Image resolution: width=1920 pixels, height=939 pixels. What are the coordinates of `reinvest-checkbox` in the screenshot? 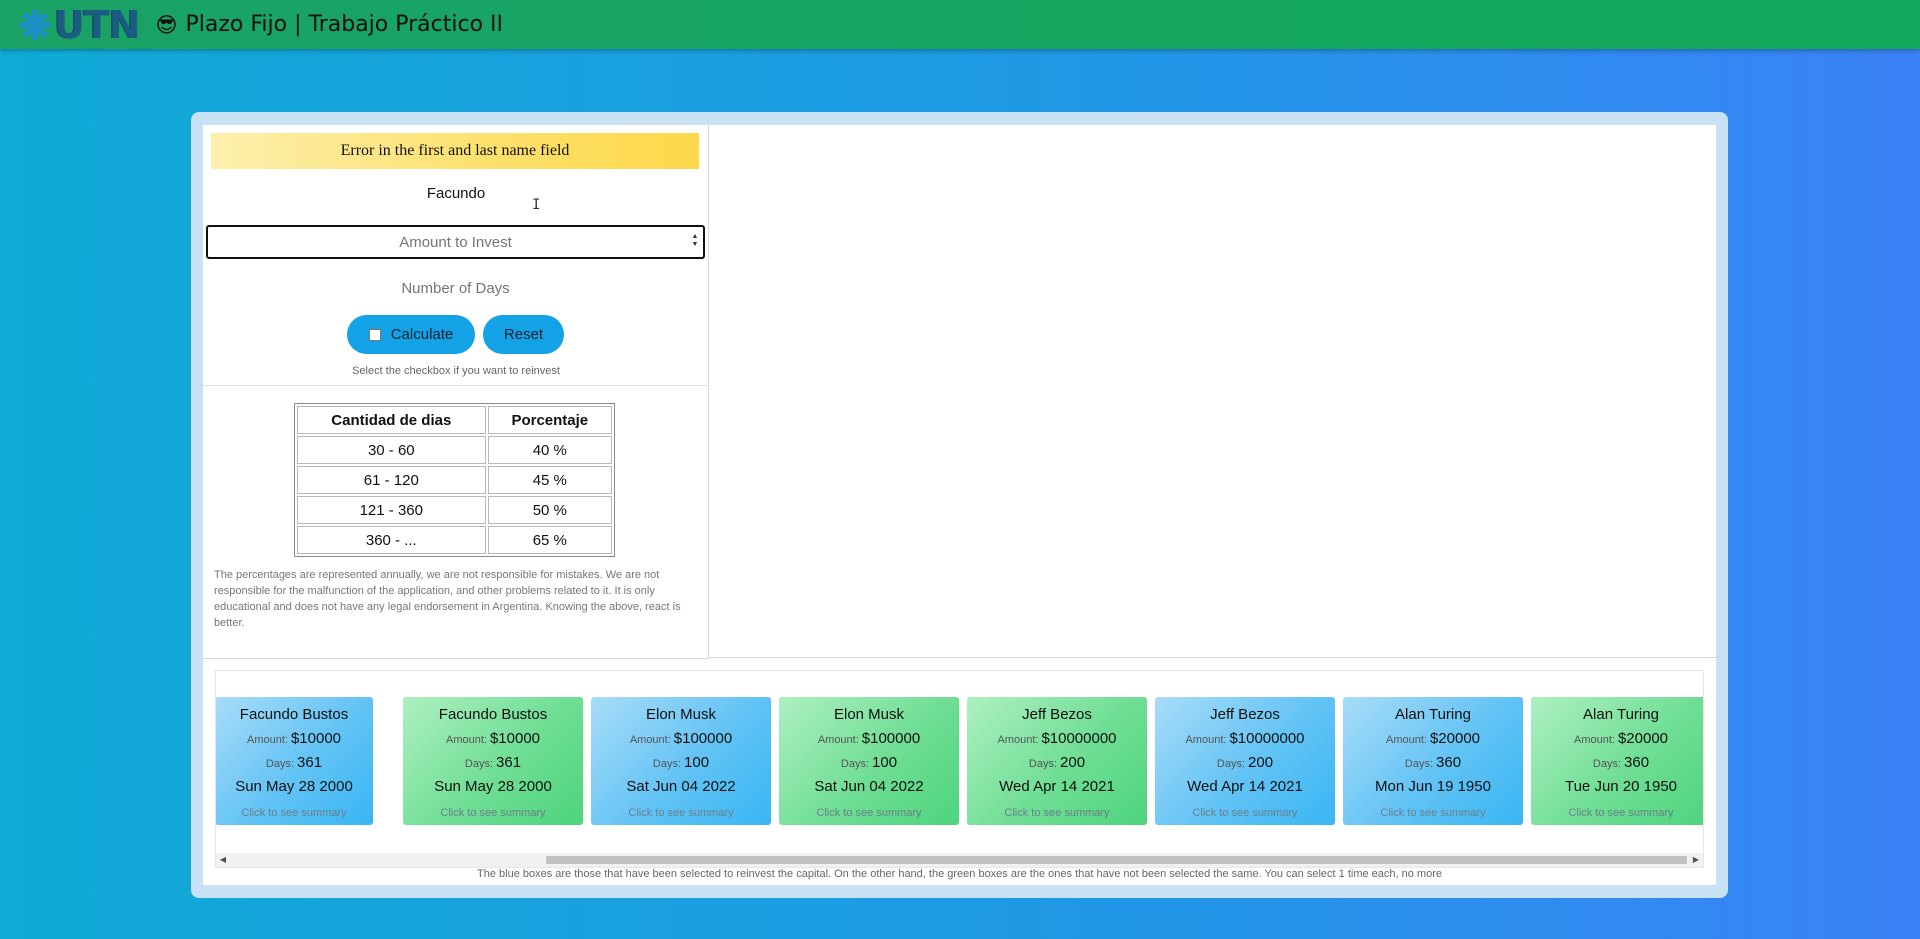 It's located at (374, 334).